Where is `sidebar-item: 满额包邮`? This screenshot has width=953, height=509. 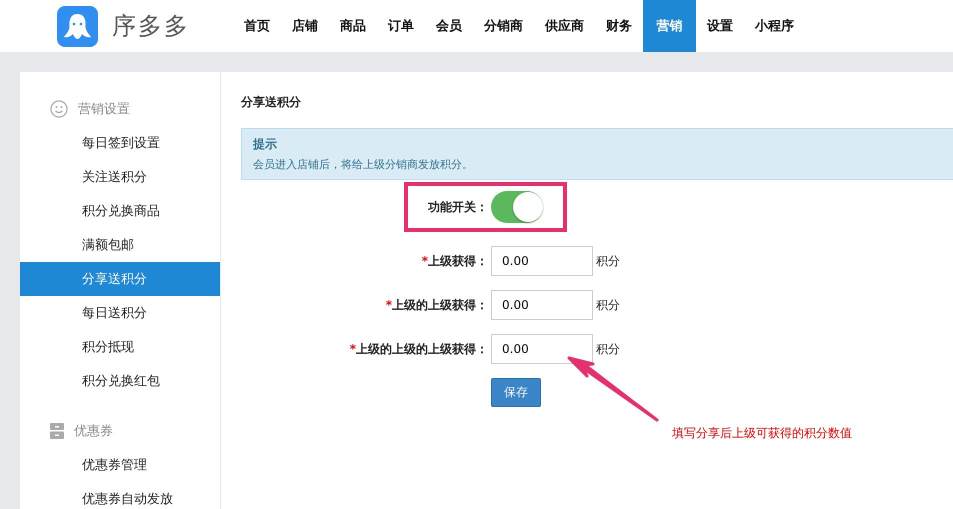
sidebar-item: 满额包邮 is located at coordinates (120, 245).